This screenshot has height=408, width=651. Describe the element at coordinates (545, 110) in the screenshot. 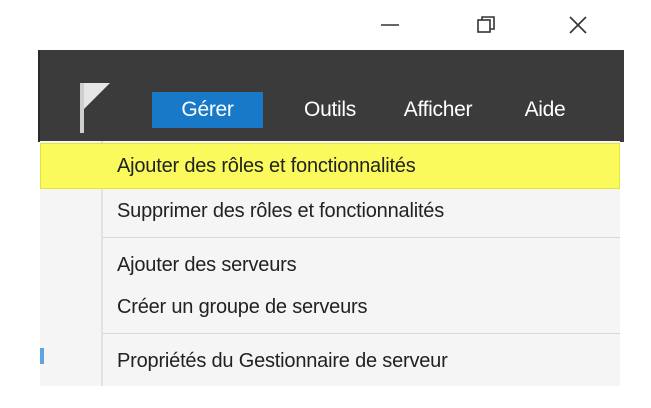

I see `menu-help: Aide` at that location.